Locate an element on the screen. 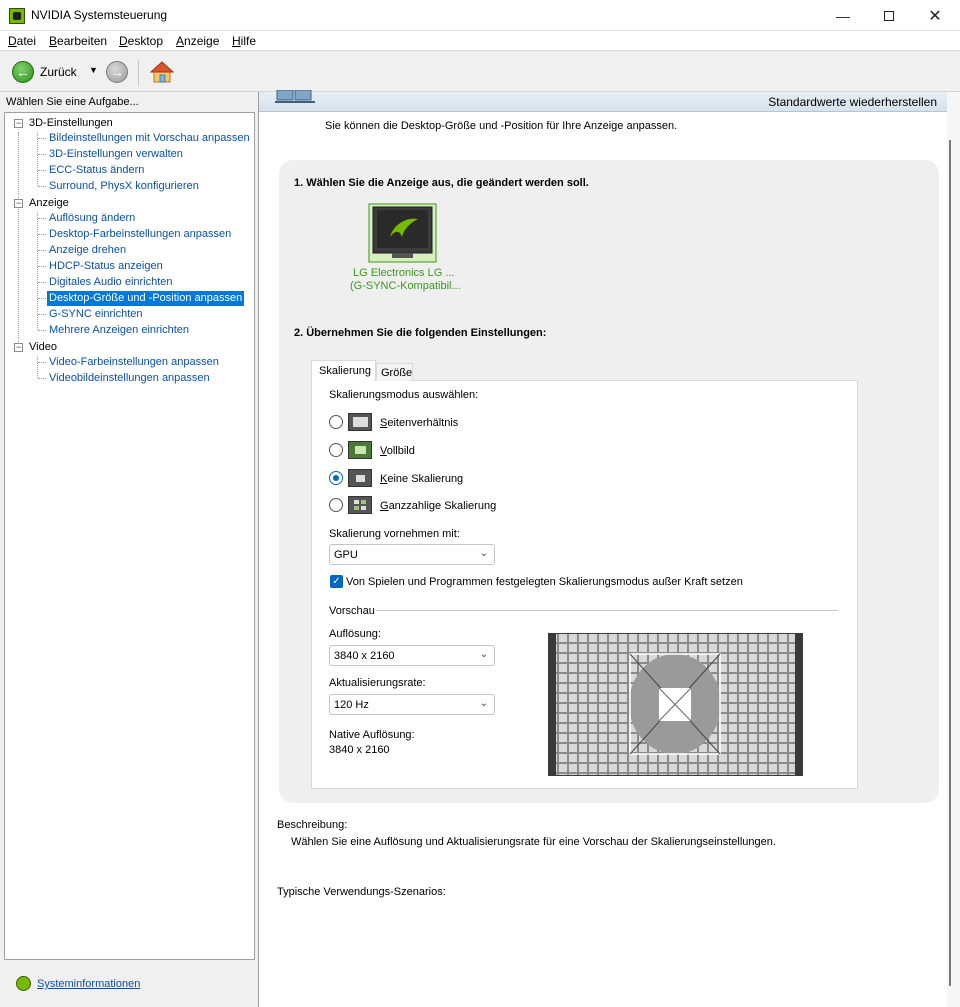  scale-with-dropdown: GPU ⌄ is located at coordinates (412, 554).